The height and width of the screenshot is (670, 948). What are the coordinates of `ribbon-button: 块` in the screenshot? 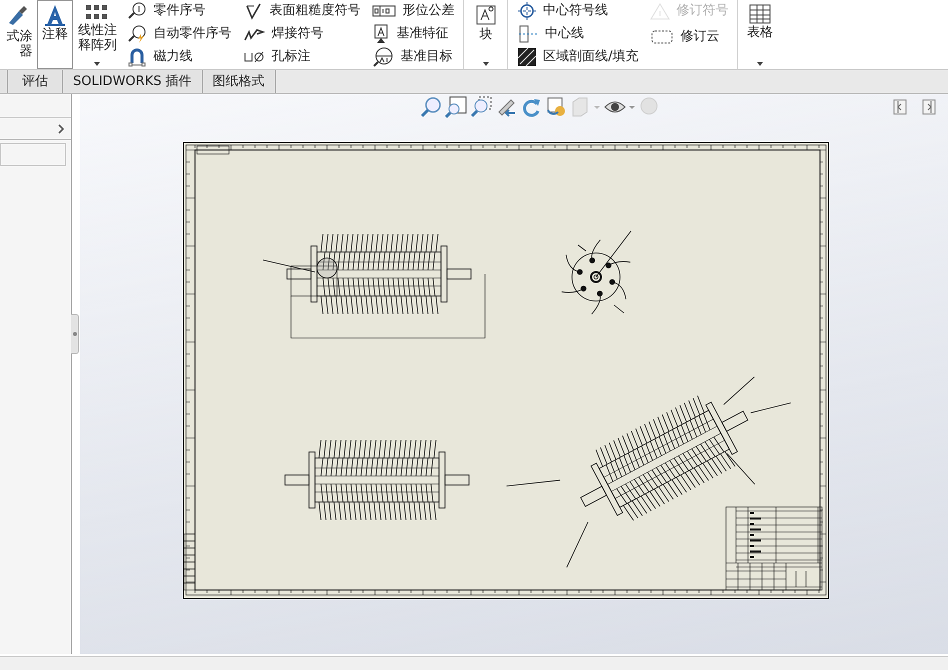 It's located at (485, 34).